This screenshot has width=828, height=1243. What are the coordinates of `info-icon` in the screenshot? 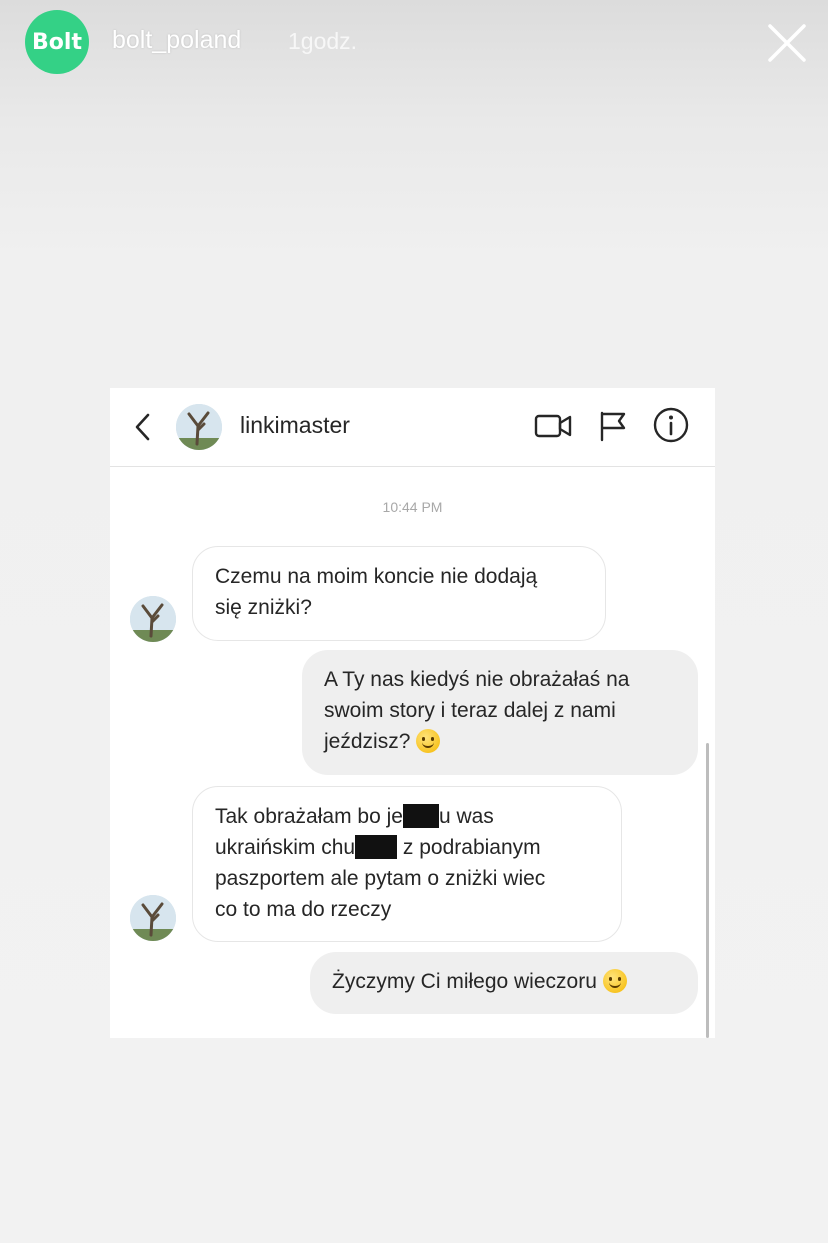 It's located at (671, 425).